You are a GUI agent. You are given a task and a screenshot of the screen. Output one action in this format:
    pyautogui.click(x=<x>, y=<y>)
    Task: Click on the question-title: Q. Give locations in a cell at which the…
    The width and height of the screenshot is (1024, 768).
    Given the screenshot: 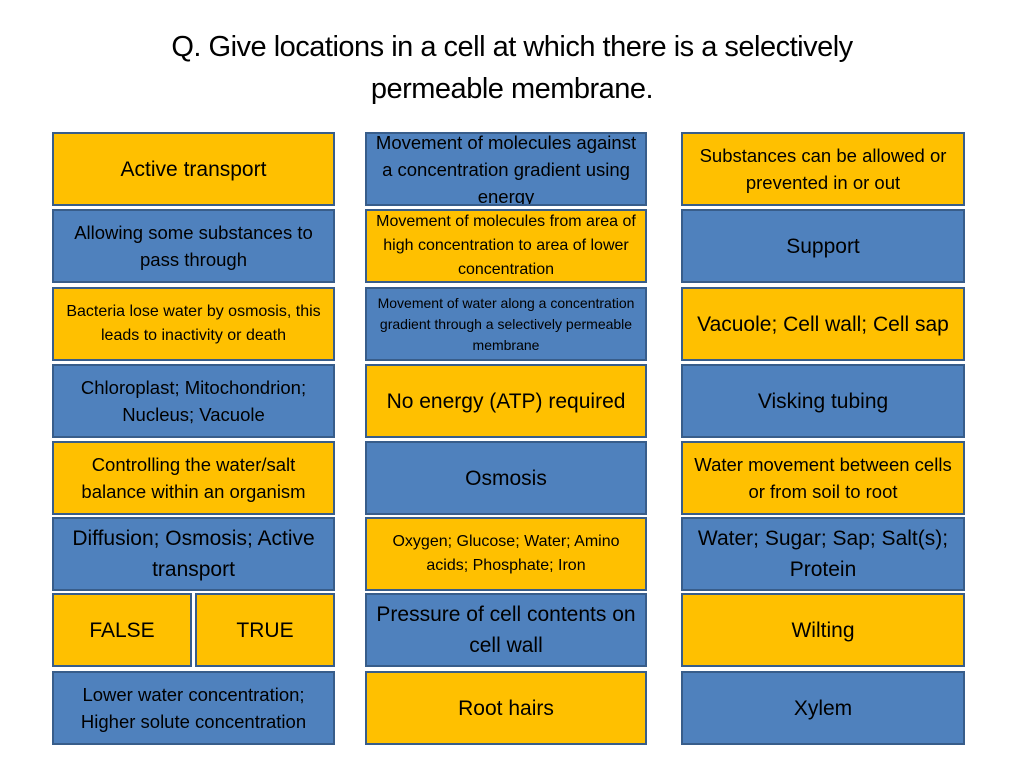 What is the action you would take?
    pyautogui.click(x=512, y=68)
    